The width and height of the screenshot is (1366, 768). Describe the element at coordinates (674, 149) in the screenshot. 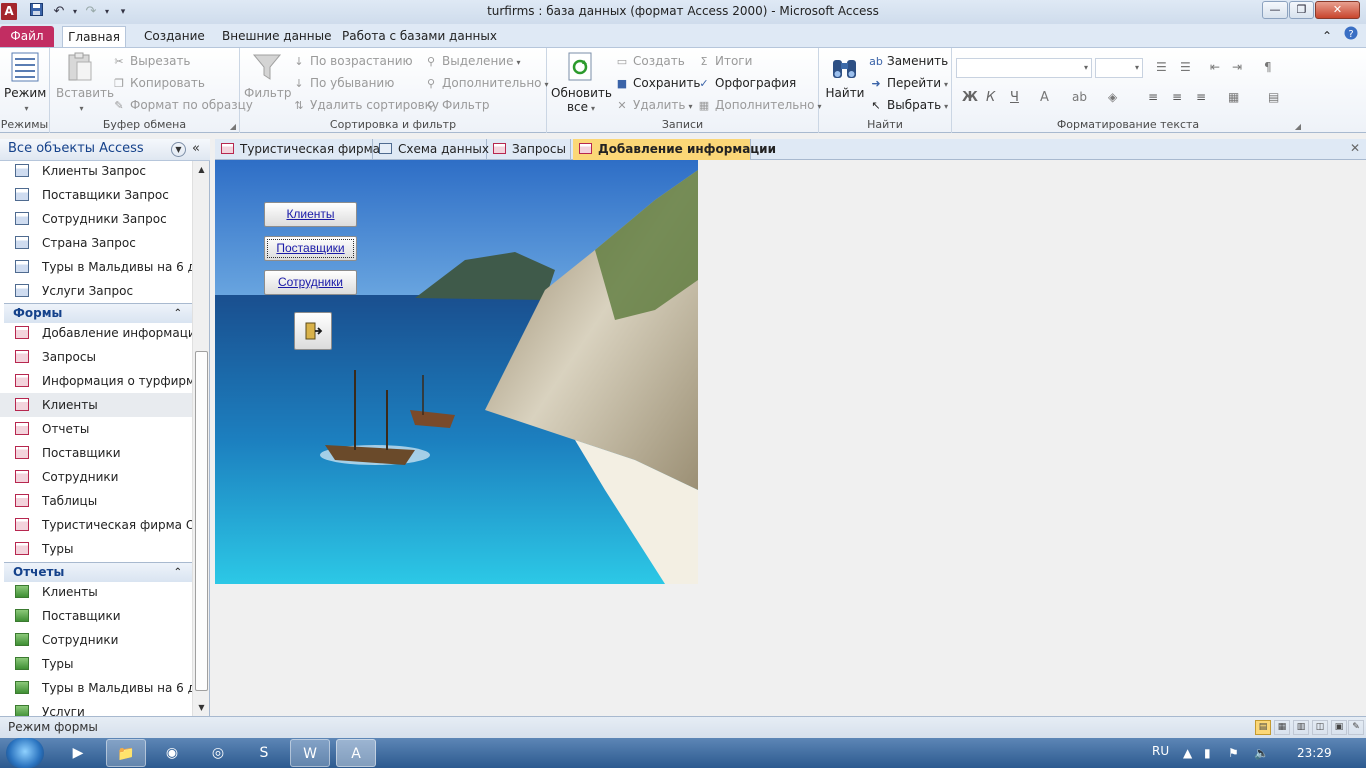

I see `doc-tab-add-info: Добавление информации` at that location.